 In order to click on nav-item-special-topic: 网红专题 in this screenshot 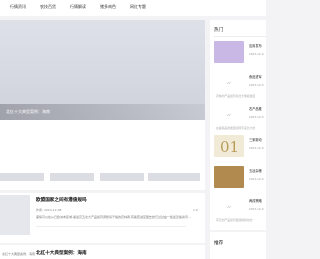, I will do `click(138, 7)`.